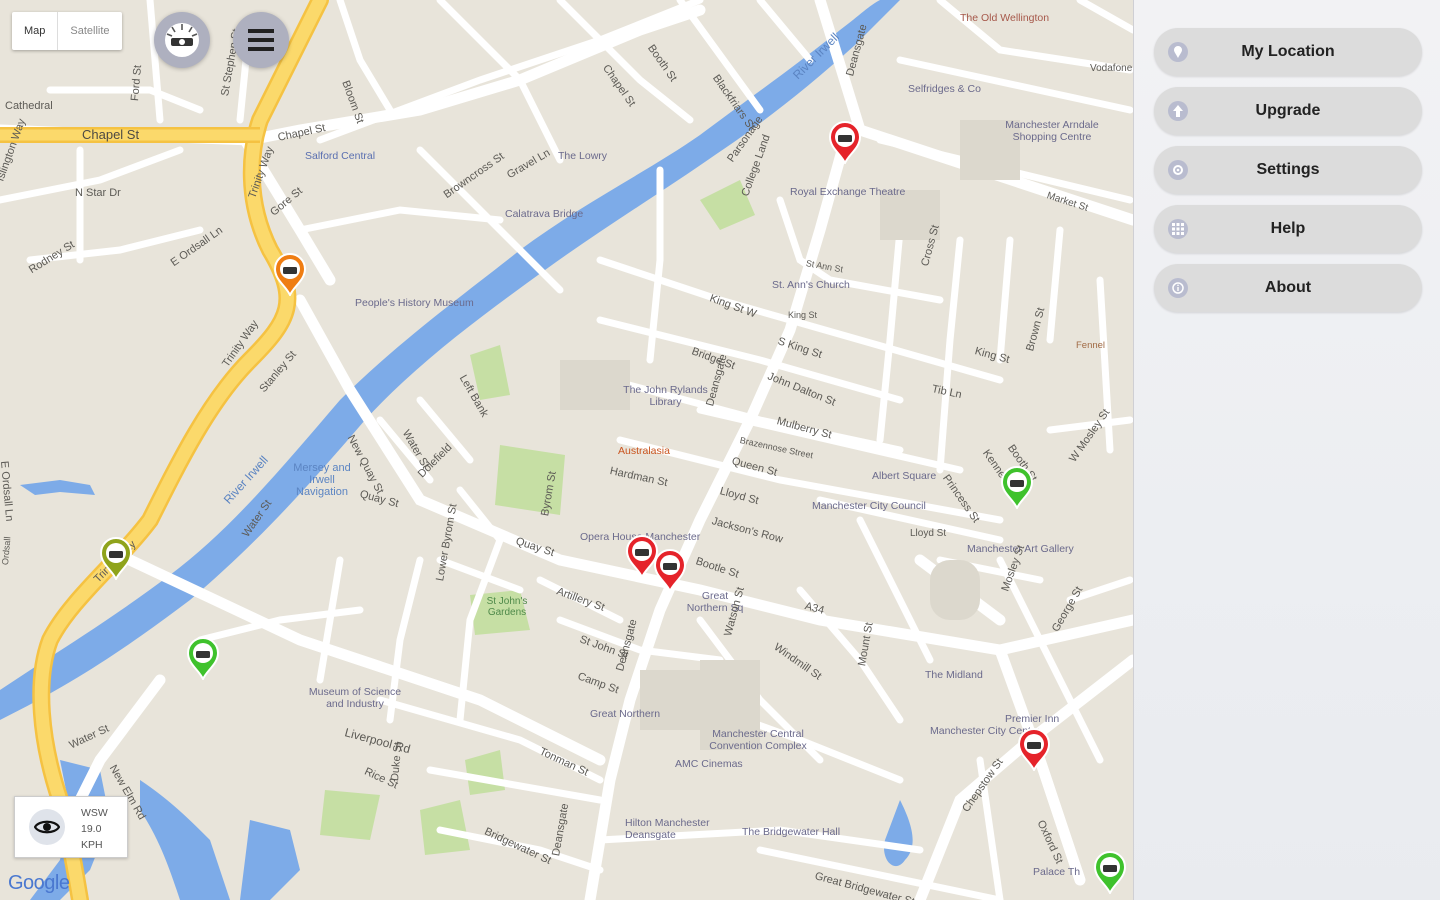 This screenshot has width=1440, height=900. I want to click on poi-label: The Lowry, so click(583, 156).